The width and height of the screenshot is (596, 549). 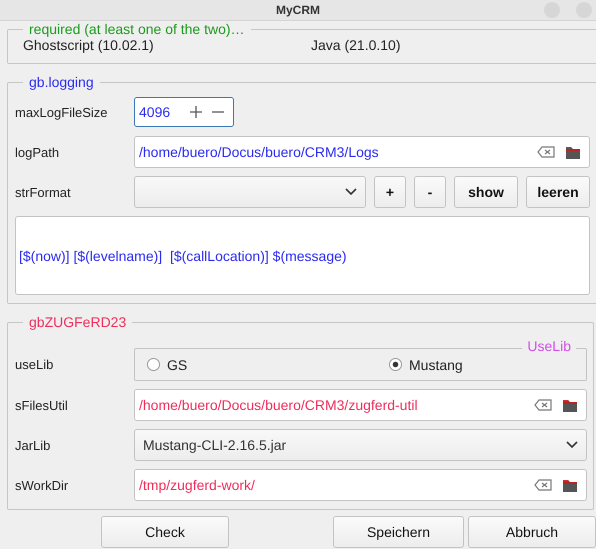 I want to click on field-label: maxLogFileSize, so click(x=61, y=112).